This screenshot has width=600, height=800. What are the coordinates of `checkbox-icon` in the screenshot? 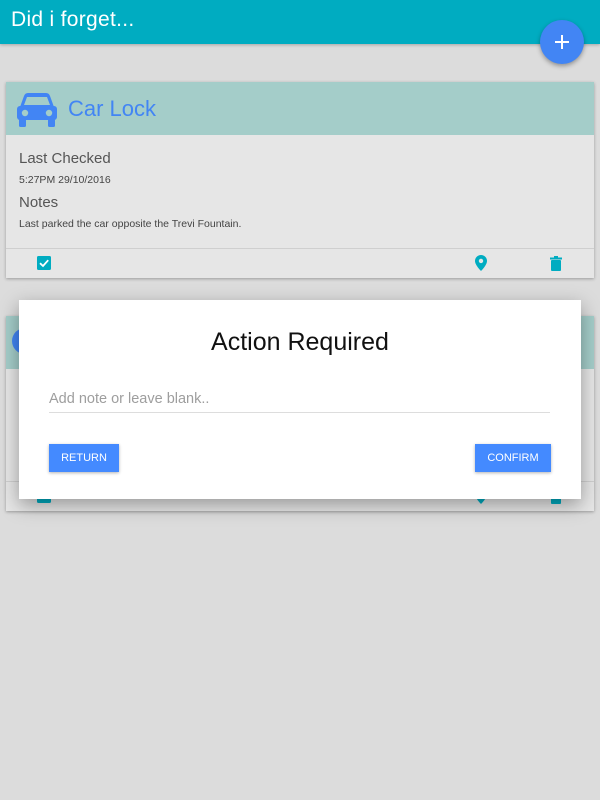 It's located at (44, 263).